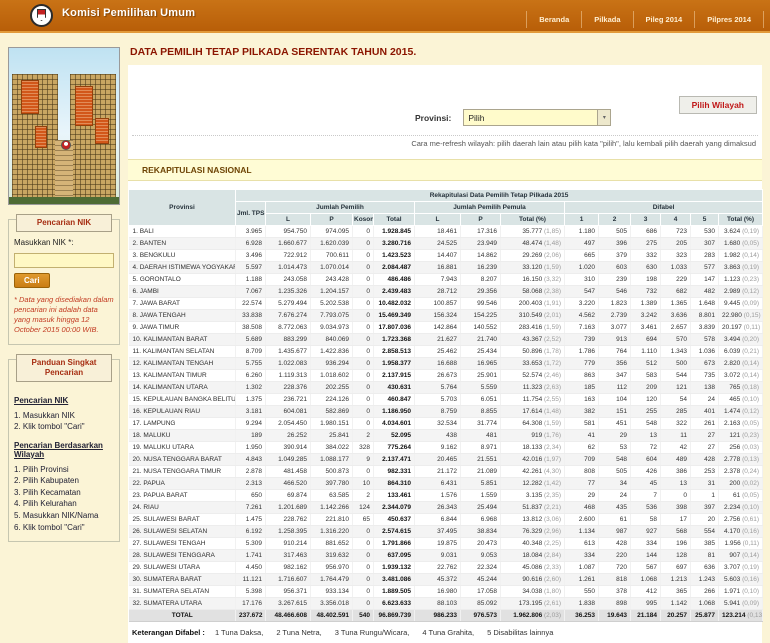  Describe the element at coordinates (614, 219) in the screenshot. I see `col-header-difabel-2: 2` at that location.